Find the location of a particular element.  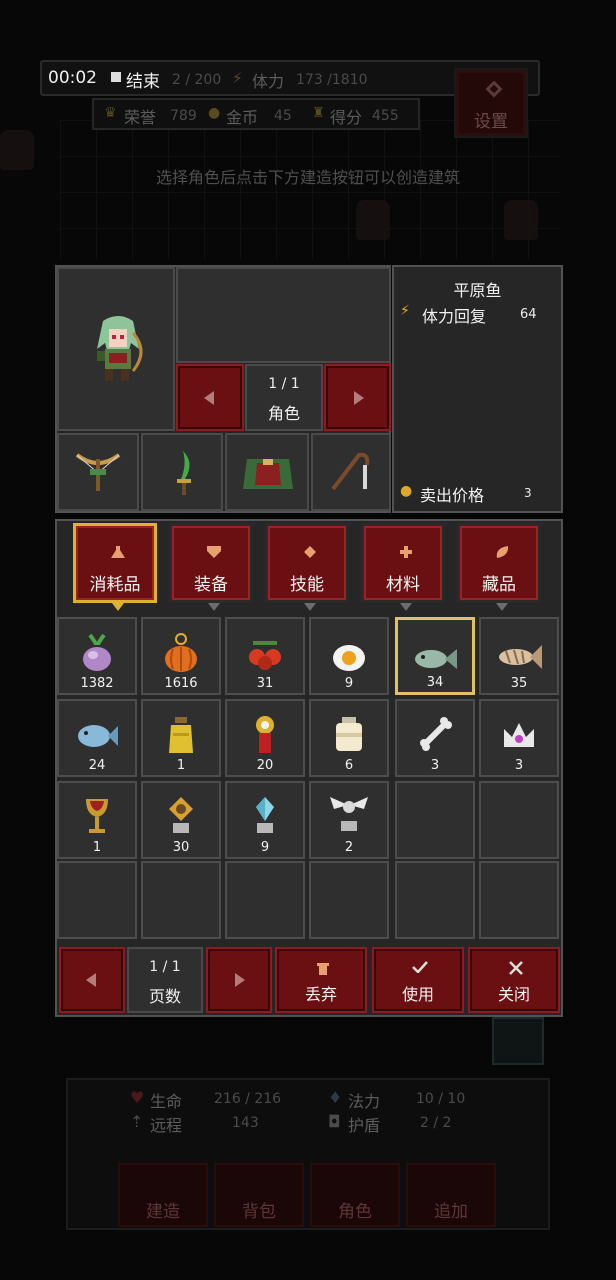

equipment-slot-weapon is located at coordinates (98, 472).